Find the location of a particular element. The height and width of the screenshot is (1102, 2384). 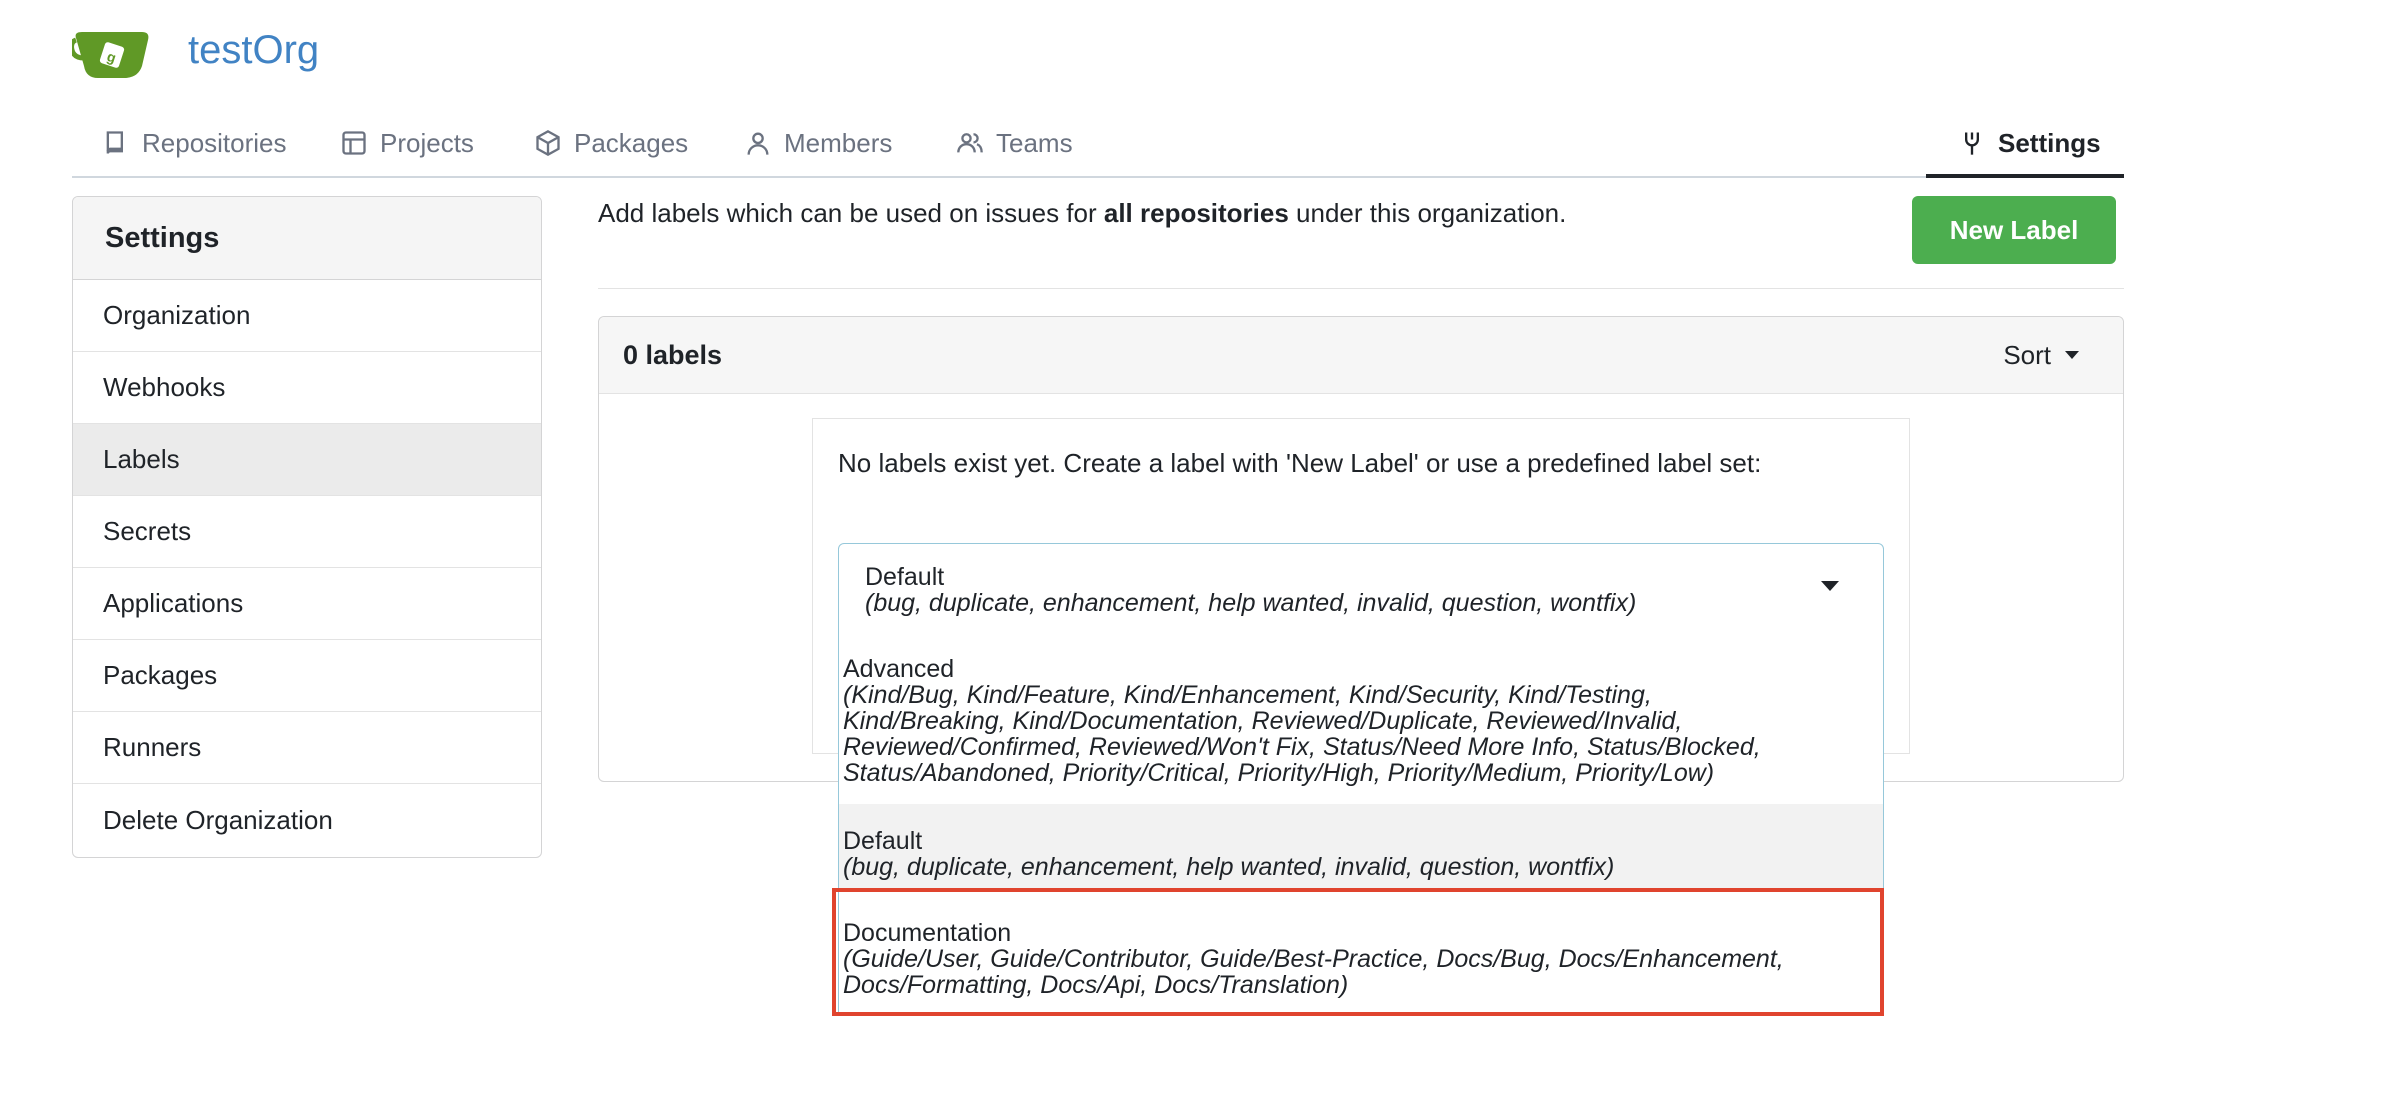

sidebar-item-secrets: Secrets is located at coordinates (307, 532).